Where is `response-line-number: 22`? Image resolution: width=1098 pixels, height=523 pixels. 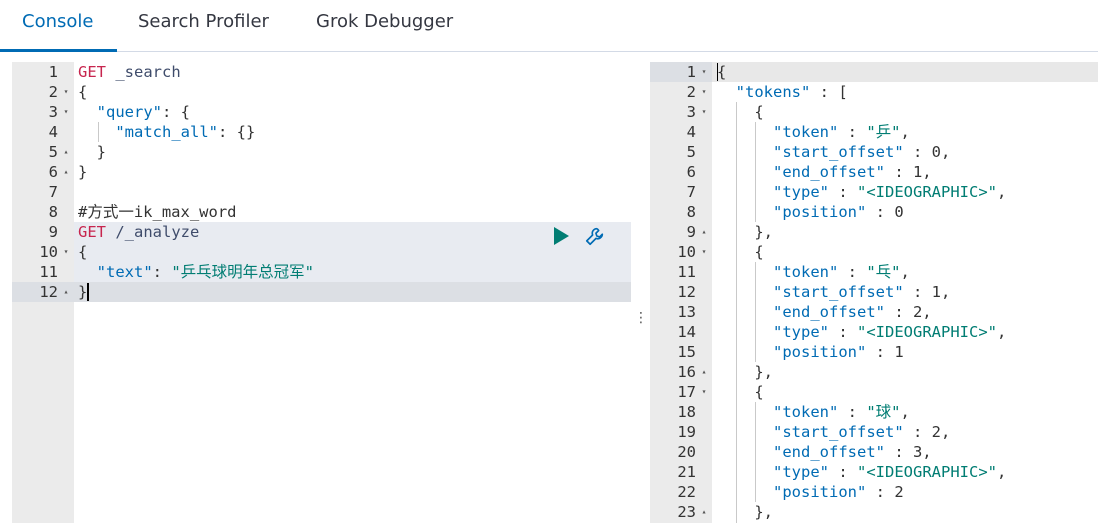 response-line-number: 22 is located at coordinates (686, 492).